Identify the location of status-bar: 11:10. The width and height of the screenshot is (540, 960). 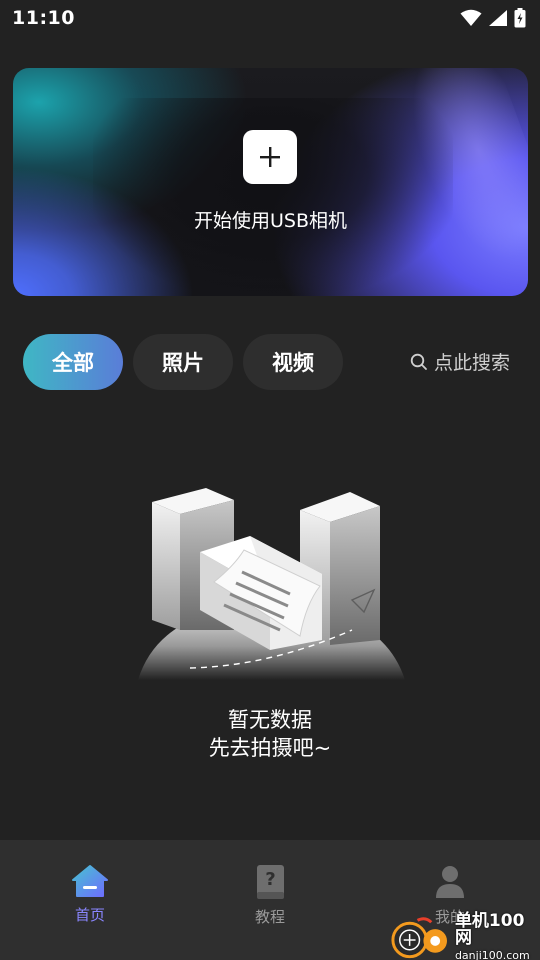
(270, 18).